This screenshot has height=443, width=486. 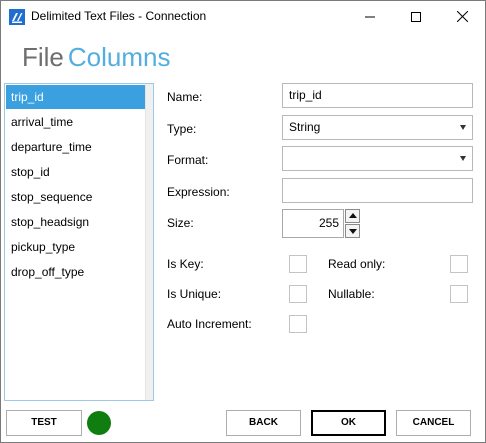 I want to click on connection-status-indicator, so click(x=99, y=423).